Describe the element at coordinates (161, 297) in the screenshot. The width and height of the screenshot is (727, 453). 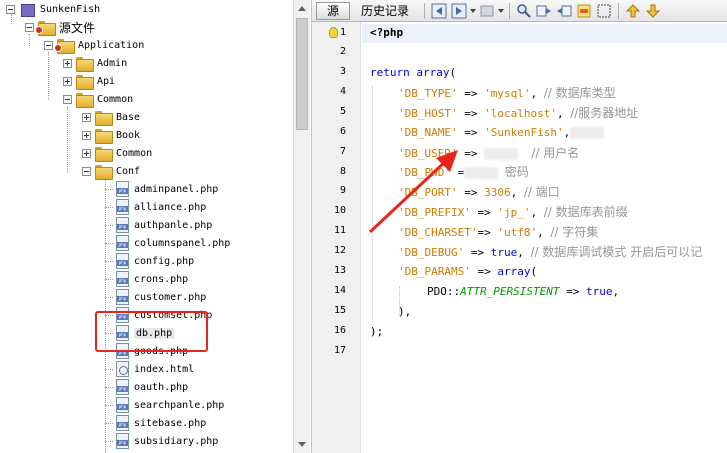
I see `file-item: php customer.php` at that location.